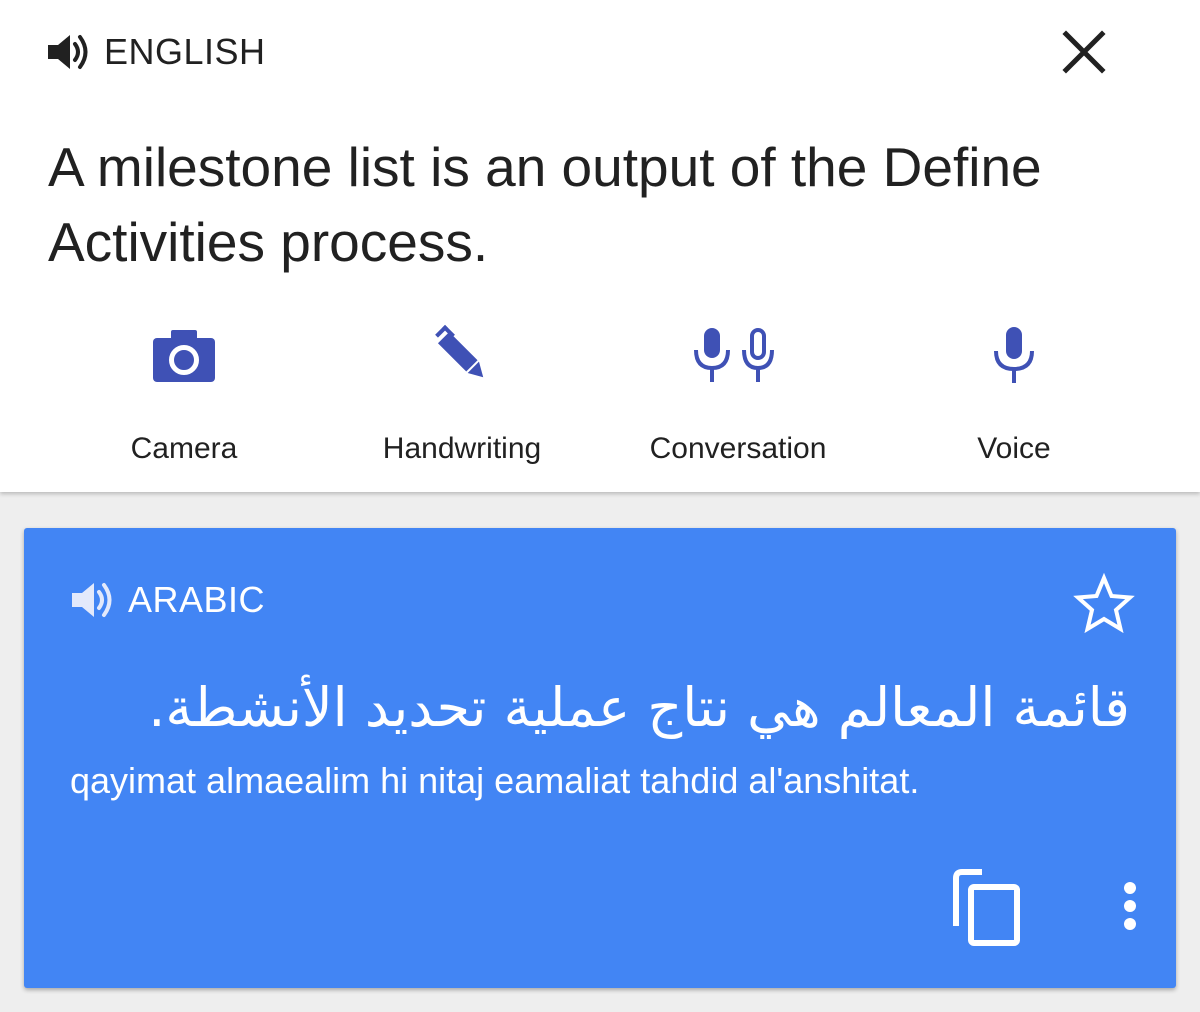 This screenshot has width=1200, height=1012. I want to click on copy-icon, so click(986, 907).